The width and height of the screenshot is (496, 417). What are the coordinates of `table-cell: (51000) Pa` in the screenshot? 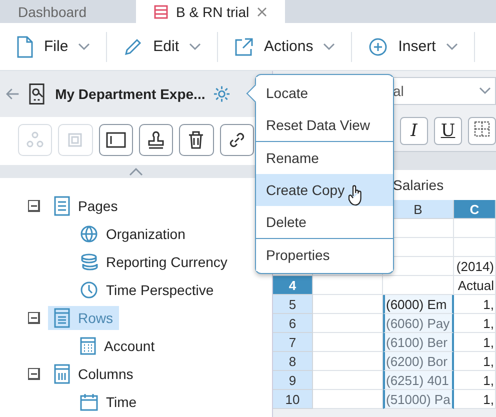 It's located at (418, 399).